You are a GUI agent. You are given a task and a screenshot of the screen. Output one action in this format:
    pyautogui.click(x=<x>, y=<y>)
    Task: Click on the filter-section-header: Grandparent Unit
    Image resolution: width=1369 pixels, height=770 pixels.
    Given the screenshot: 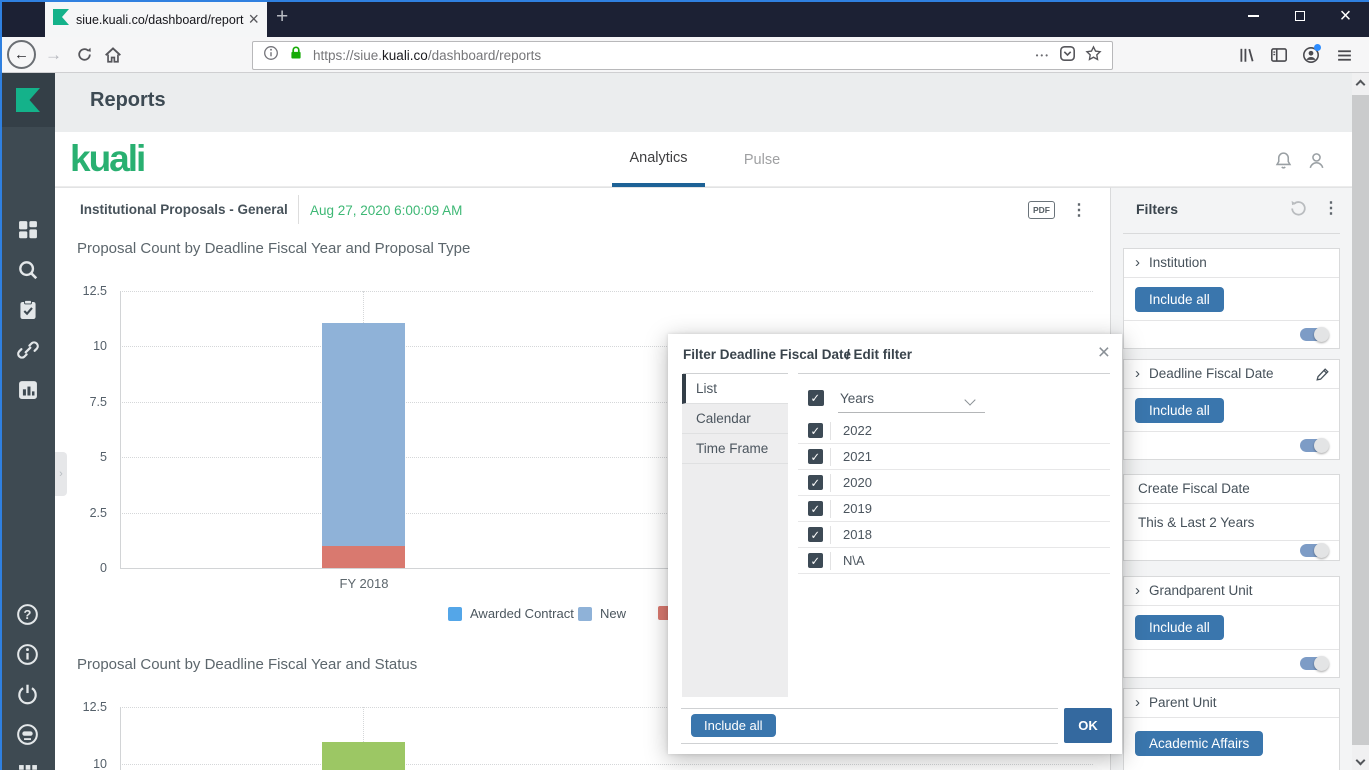 What is the action you would take?
    pyautogui.click(x=1231, y=591)
    